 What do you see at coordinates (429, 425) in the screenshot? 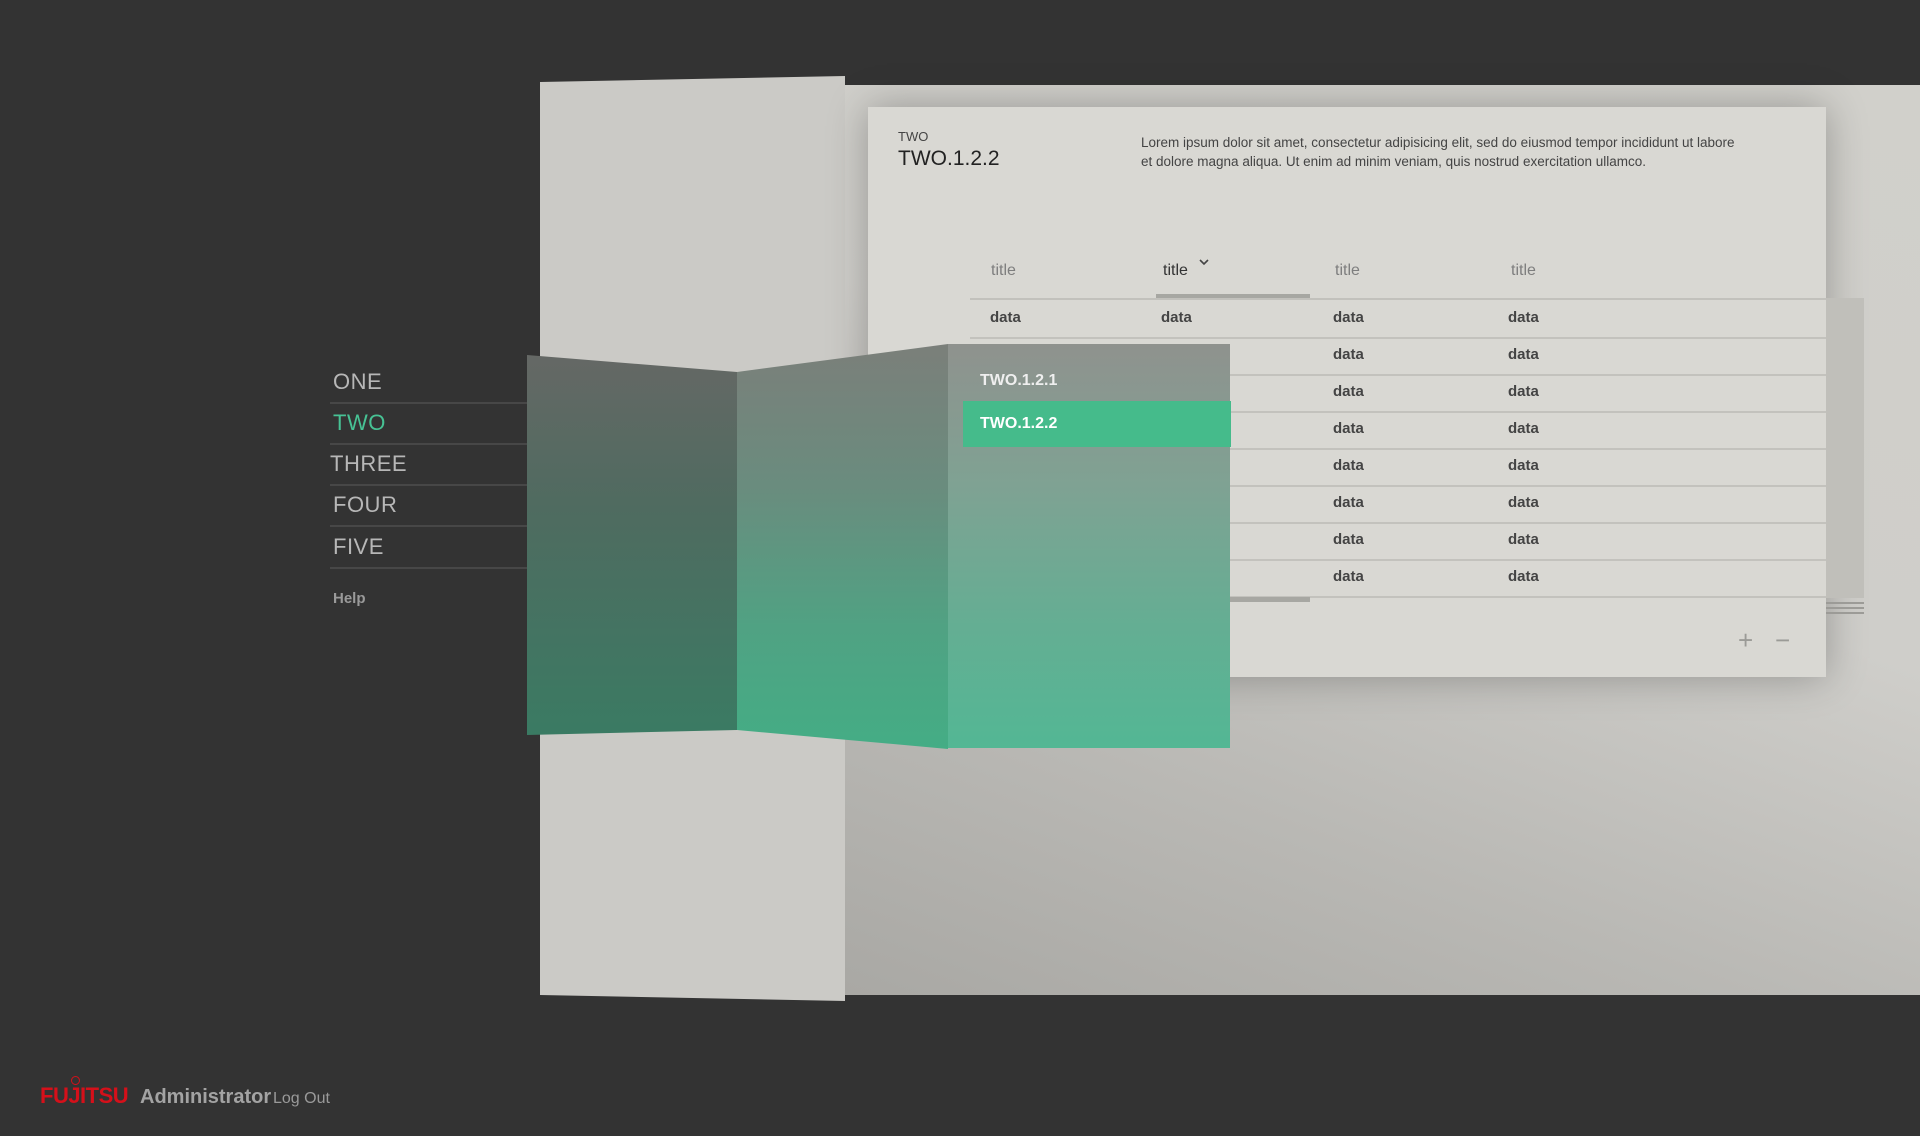
I see `nav-item-two: TWO` at bounding box center [429, 425].